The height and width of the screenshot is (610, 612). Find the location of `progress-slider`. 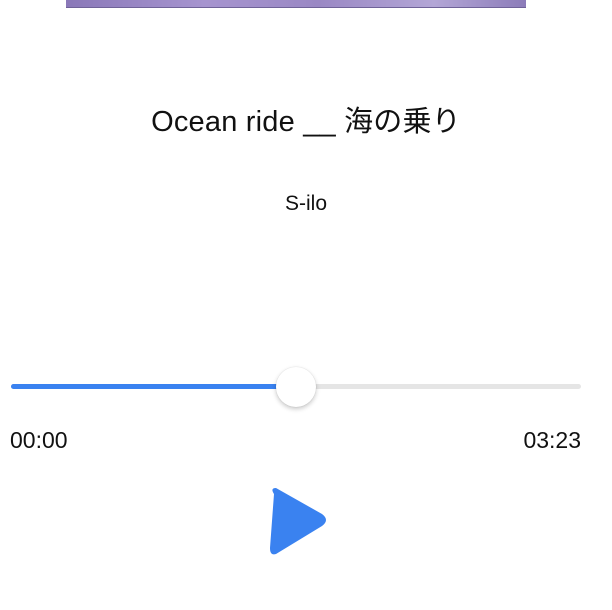

progress-slider is located at coordinates (296, 386).